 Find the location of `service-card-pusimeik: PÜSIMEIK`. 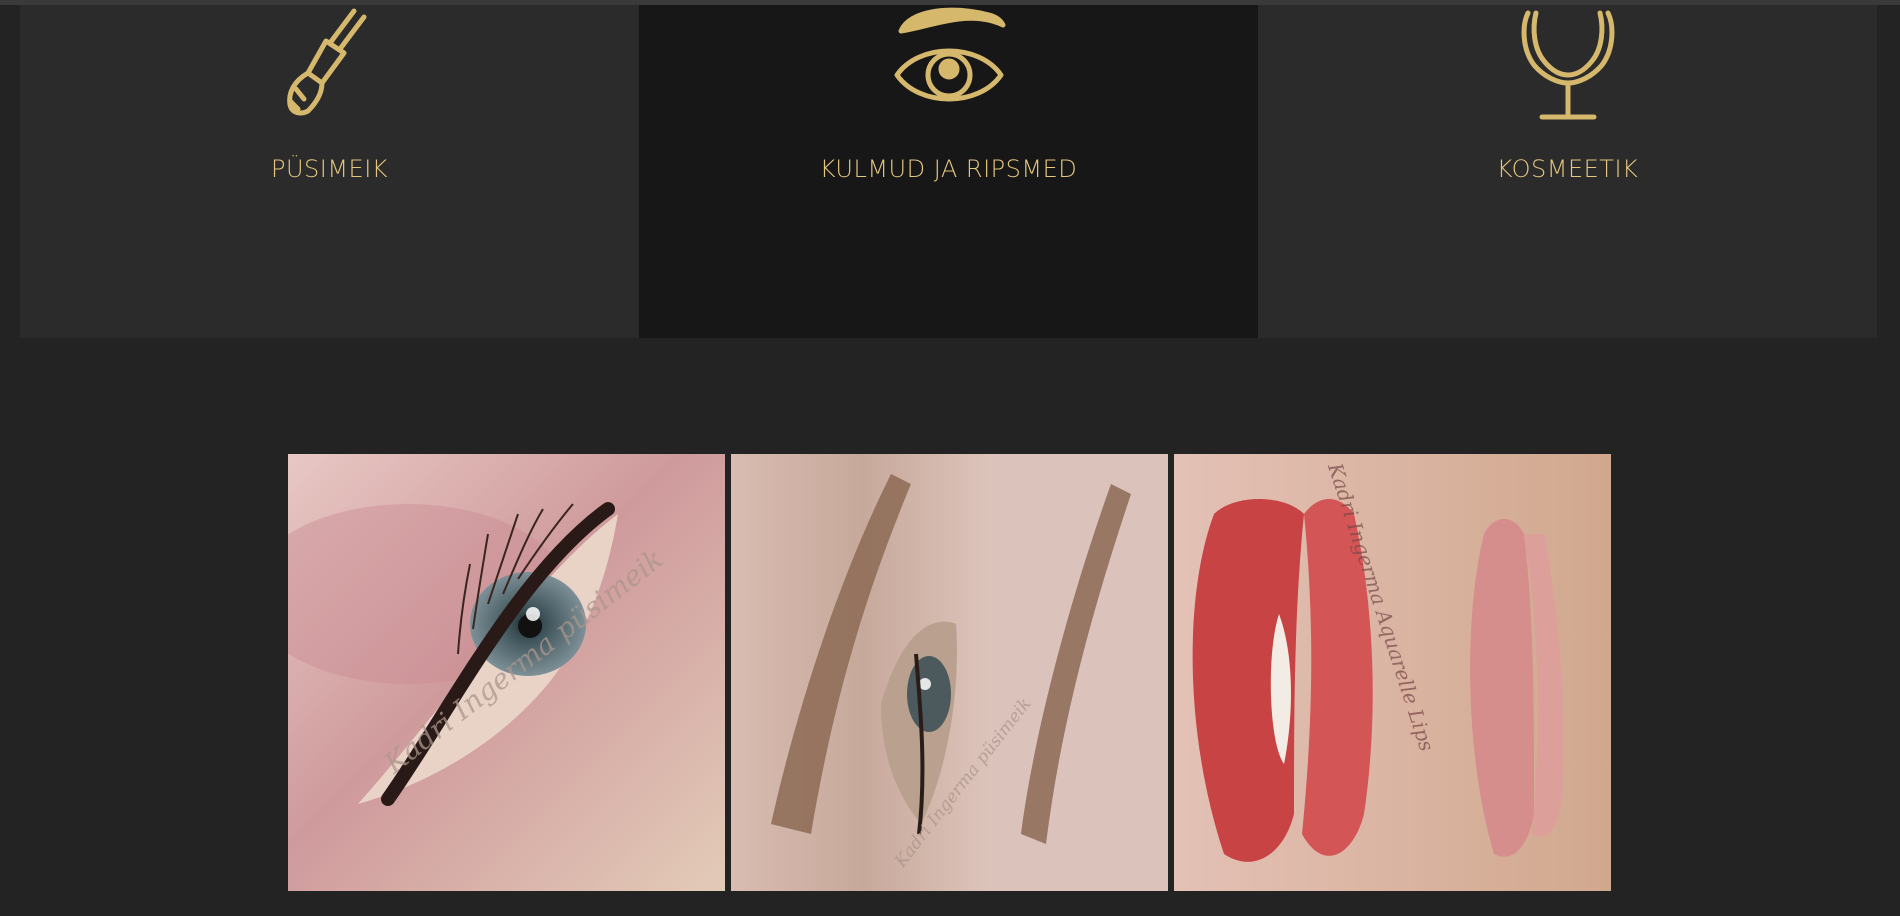

service-card-pusimeik: PÜSIMEIK is located at coordinates (329, 171).